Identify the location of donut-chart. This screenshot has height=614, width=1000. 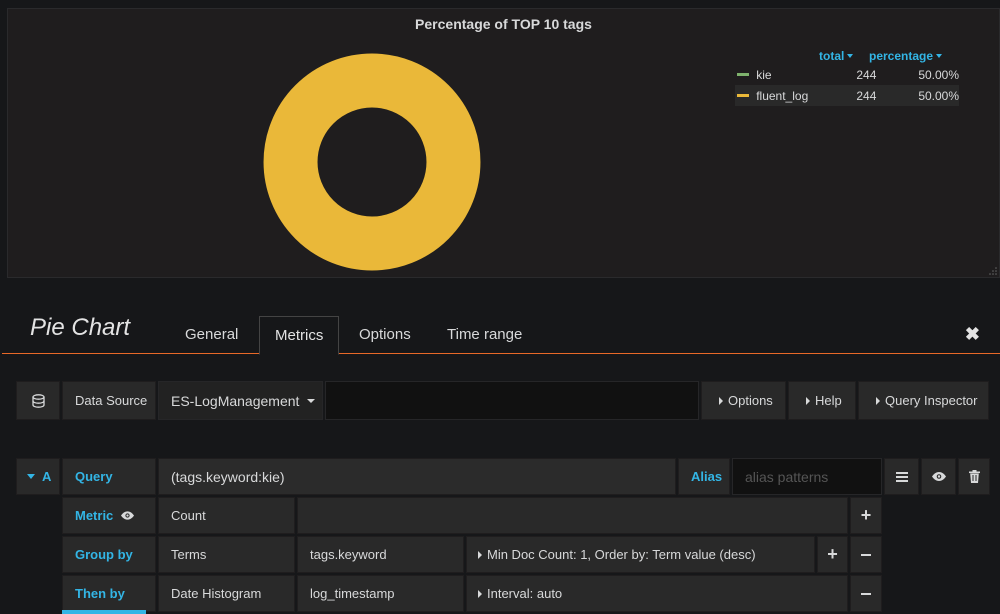
(372, 162).